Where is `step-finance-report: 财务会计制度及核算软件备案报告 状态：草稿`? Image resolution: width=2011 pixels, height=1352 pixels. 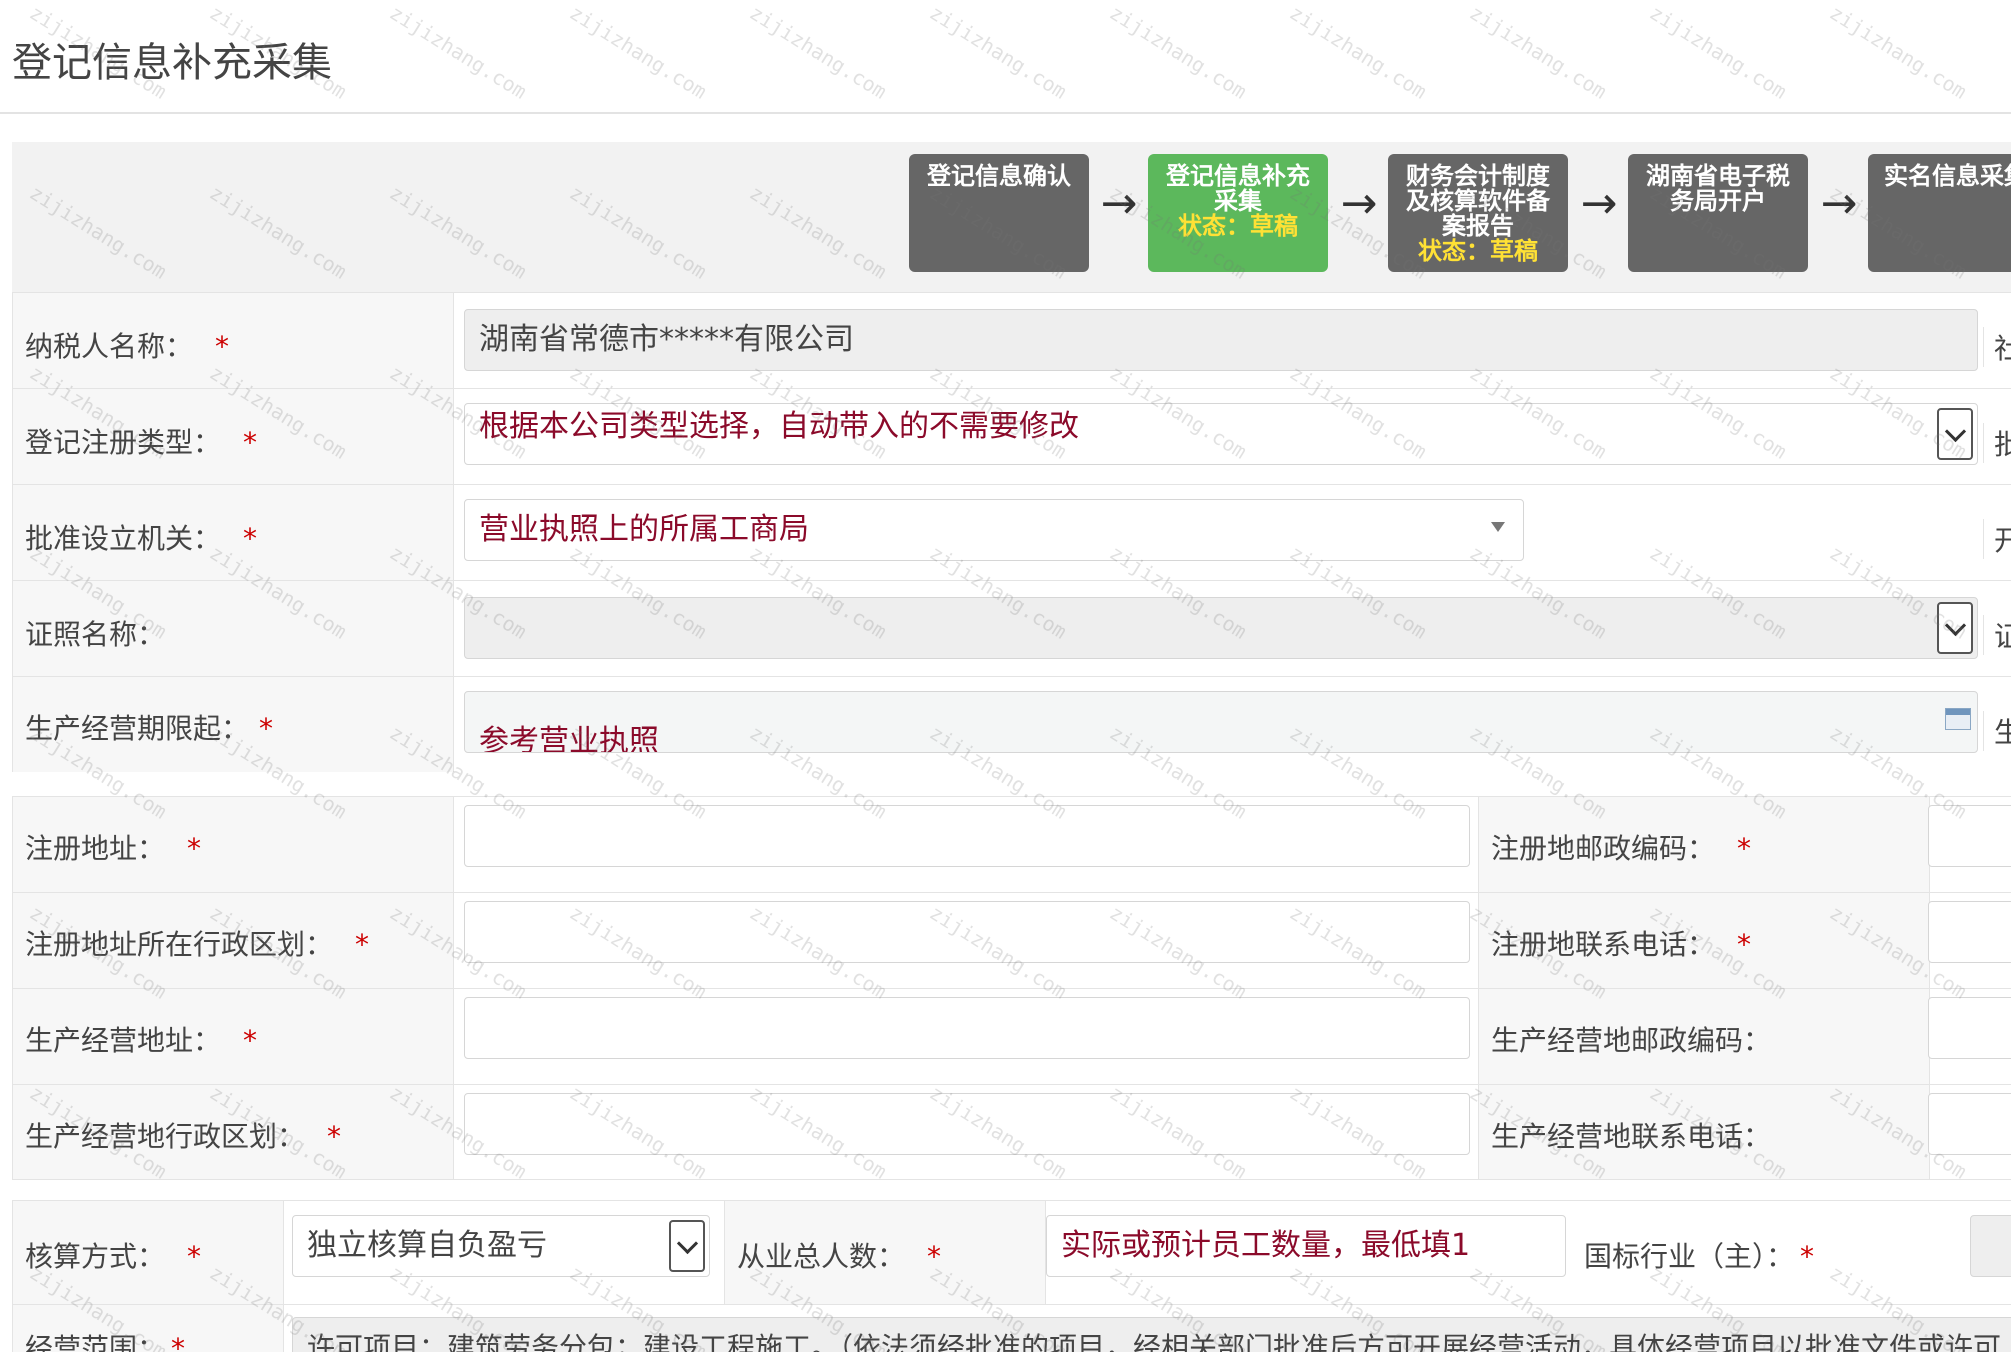
step-finance-report: 财务会计制度及核算软件备案报告 状态：草稿 is located at coordinates (1478, 213).